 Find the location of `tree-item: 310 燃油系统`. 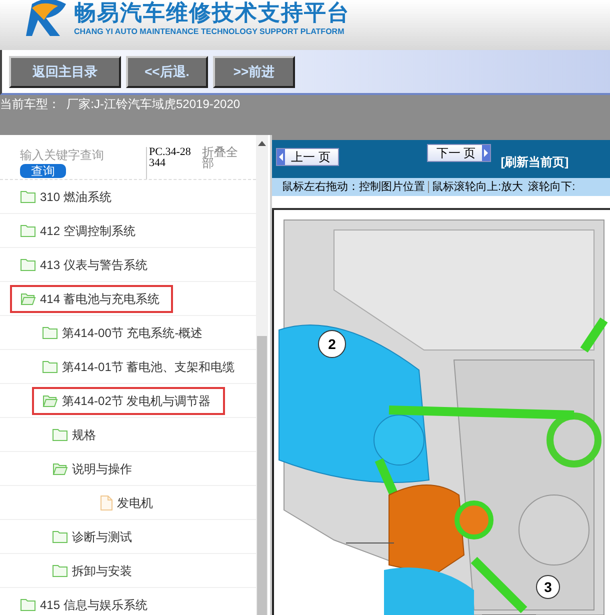

tree-item: 310 燃油系统 is located at coordinates (72, 196).